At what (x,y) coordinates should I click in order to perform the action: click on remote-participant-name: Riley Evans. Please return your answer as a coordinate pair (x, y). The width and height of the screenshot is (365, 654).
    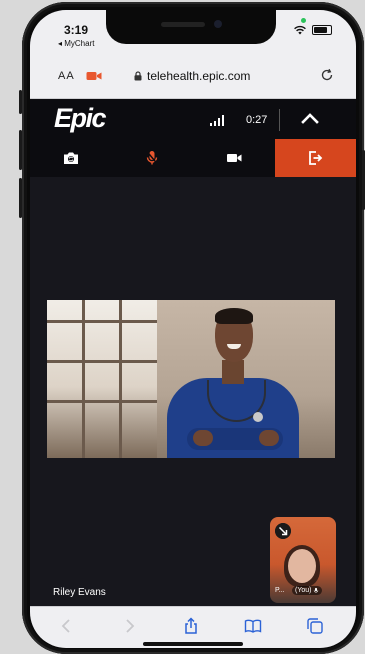
    Looking at the image, I should click on (79, 592).